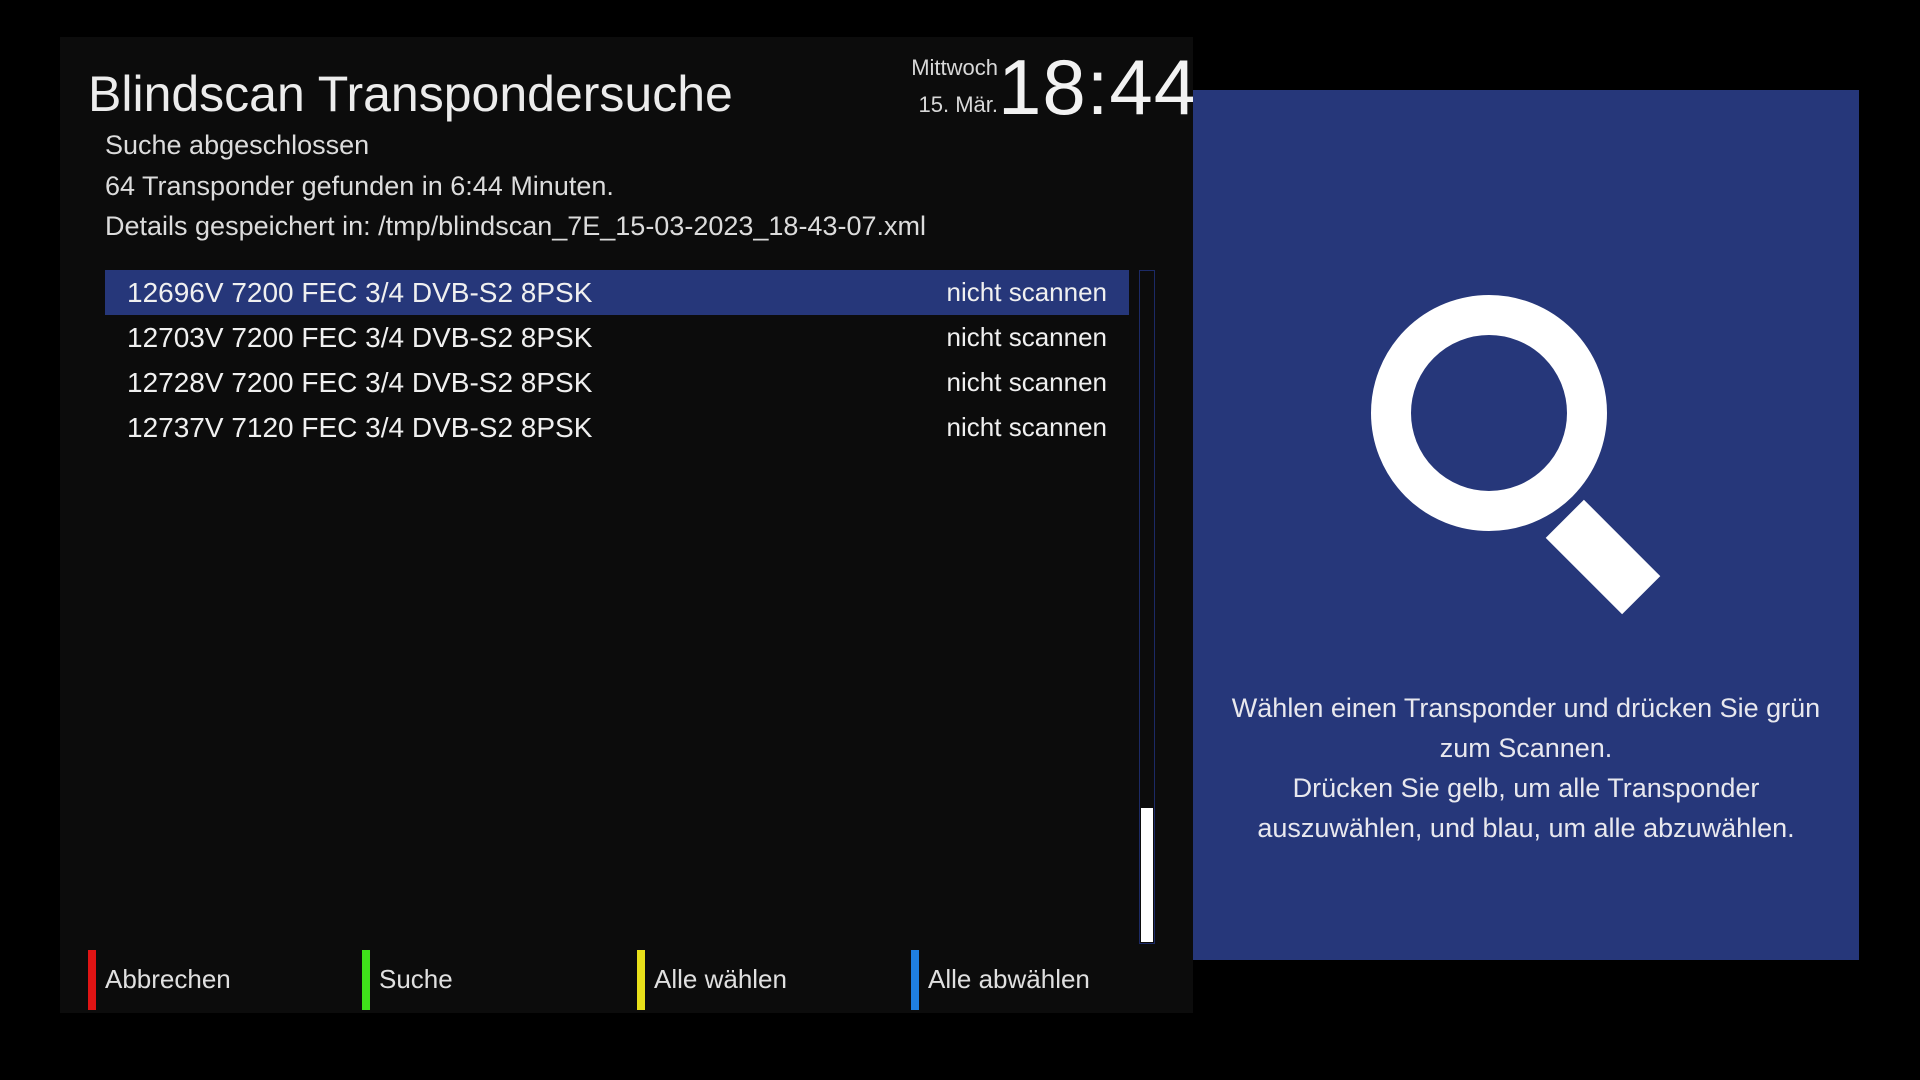 This screenshot has width=1920, height=1080. What do you see at coordinates (1526, 748) in the screenshot?
I see `help-line: zum Scannen.` at bounding box center [1526, 748].